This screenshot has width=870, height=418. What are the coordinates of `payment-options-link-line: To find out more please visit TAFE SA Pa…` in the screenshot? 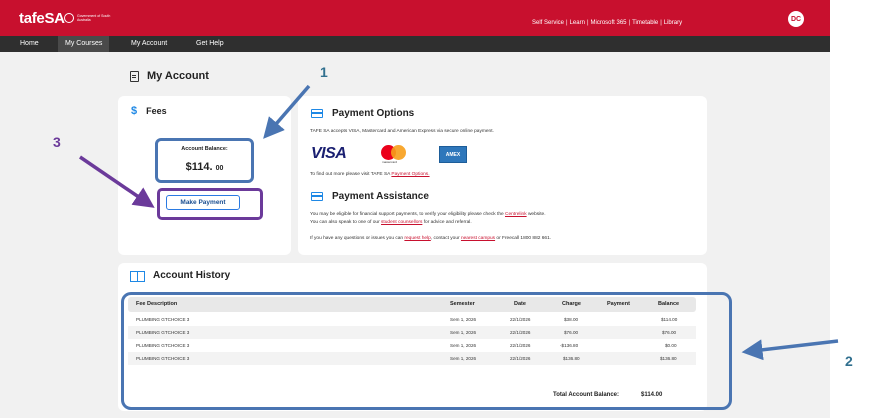 It's located at (370, 174).